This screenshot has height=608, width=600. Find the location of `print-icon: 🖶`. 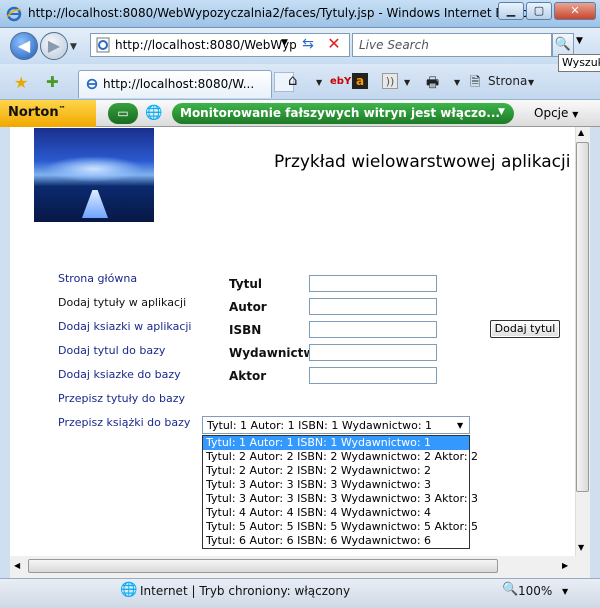

print-icon: 🖶 is located at coordinates (432, 84).